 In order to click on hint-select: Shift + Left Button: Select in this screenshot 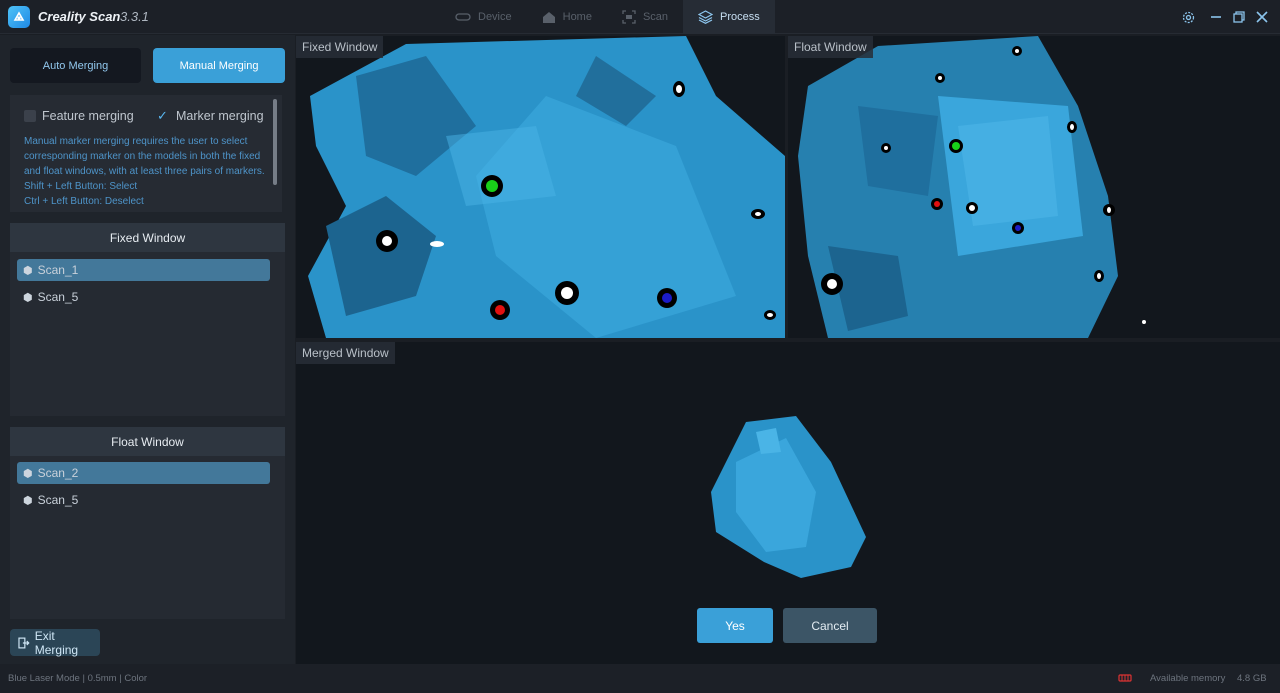, I will do `click(81, 186)`.